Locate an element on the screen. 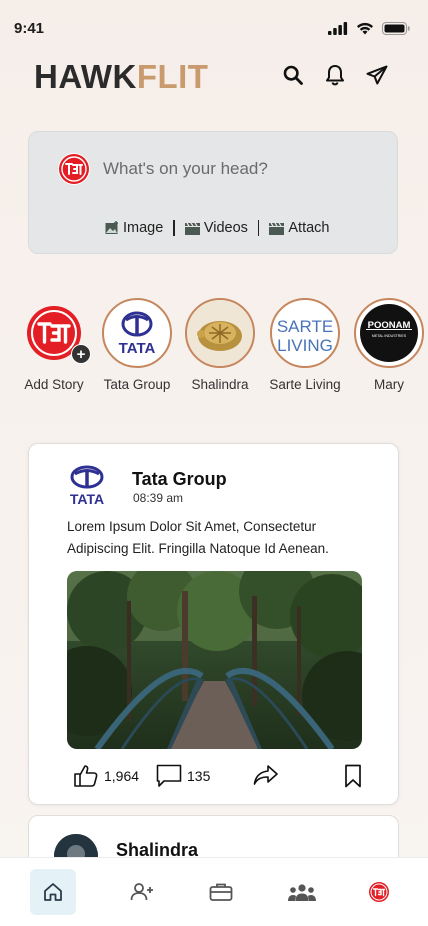 Image resolution: width=428 pixels, height=926 pixels. header-actions is located at coordinates (335, 75).